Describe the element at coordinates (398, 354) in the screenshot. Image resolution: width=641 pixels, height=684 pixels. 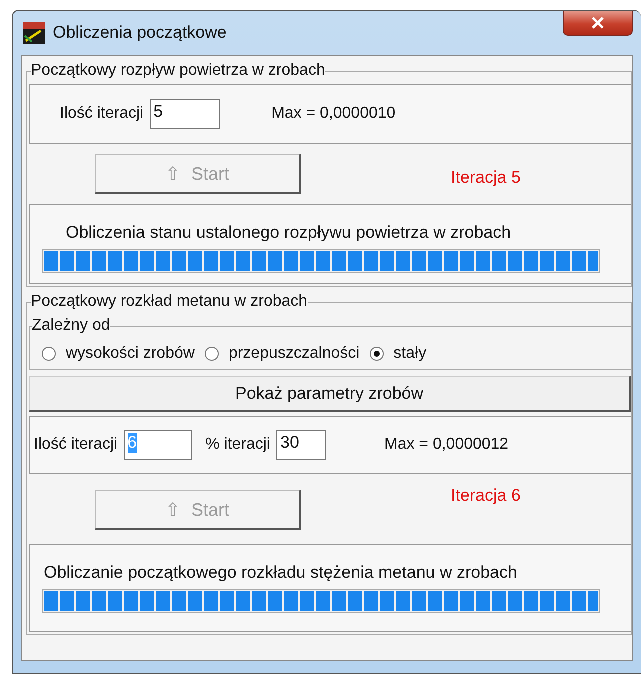
I see `radio-option: stały` at that location.